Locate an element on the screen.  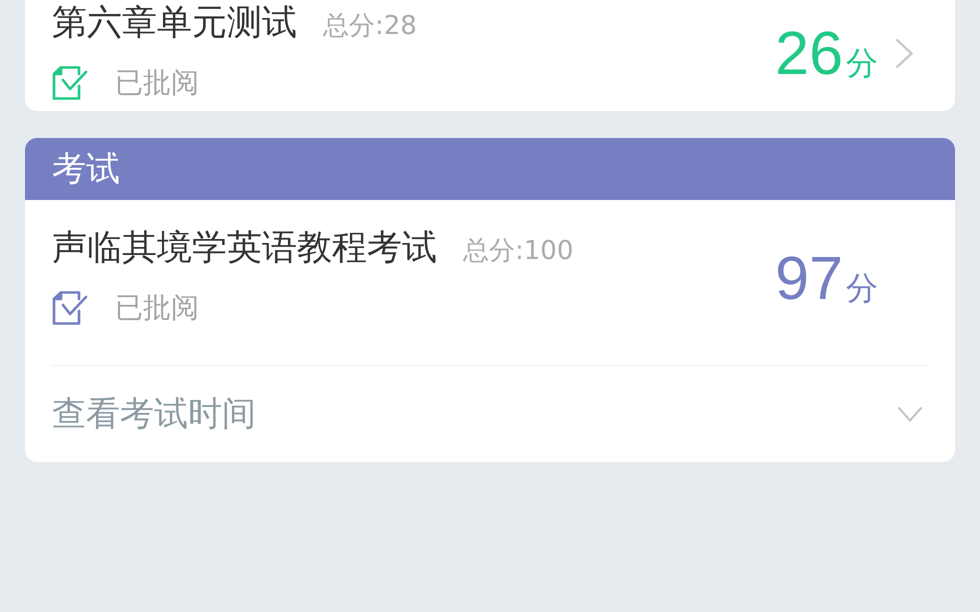
total-score: 总分:100 is located at coordinates (518, 251).